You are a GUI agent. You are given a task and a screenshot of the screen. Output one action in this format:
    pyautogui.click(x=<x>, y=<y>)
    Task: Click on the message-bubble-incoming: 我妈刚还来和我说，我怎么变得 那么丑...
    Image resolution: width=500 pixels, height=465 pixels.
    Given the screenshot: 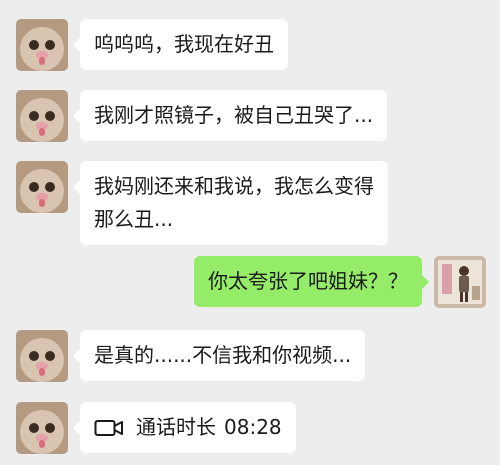 What is the action you would take?
    pyautogui.click(x=230, y=203)
    